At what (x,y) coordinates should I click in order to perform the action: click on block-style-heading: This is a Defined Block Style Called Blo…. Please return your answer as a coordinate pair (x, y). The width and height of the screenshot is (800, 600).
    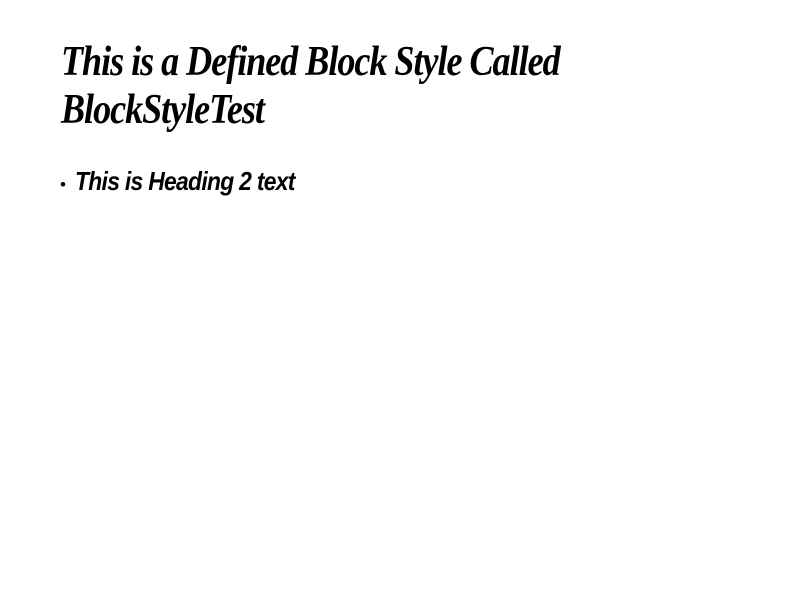
    Looking at the image, I should click on (311, 86).